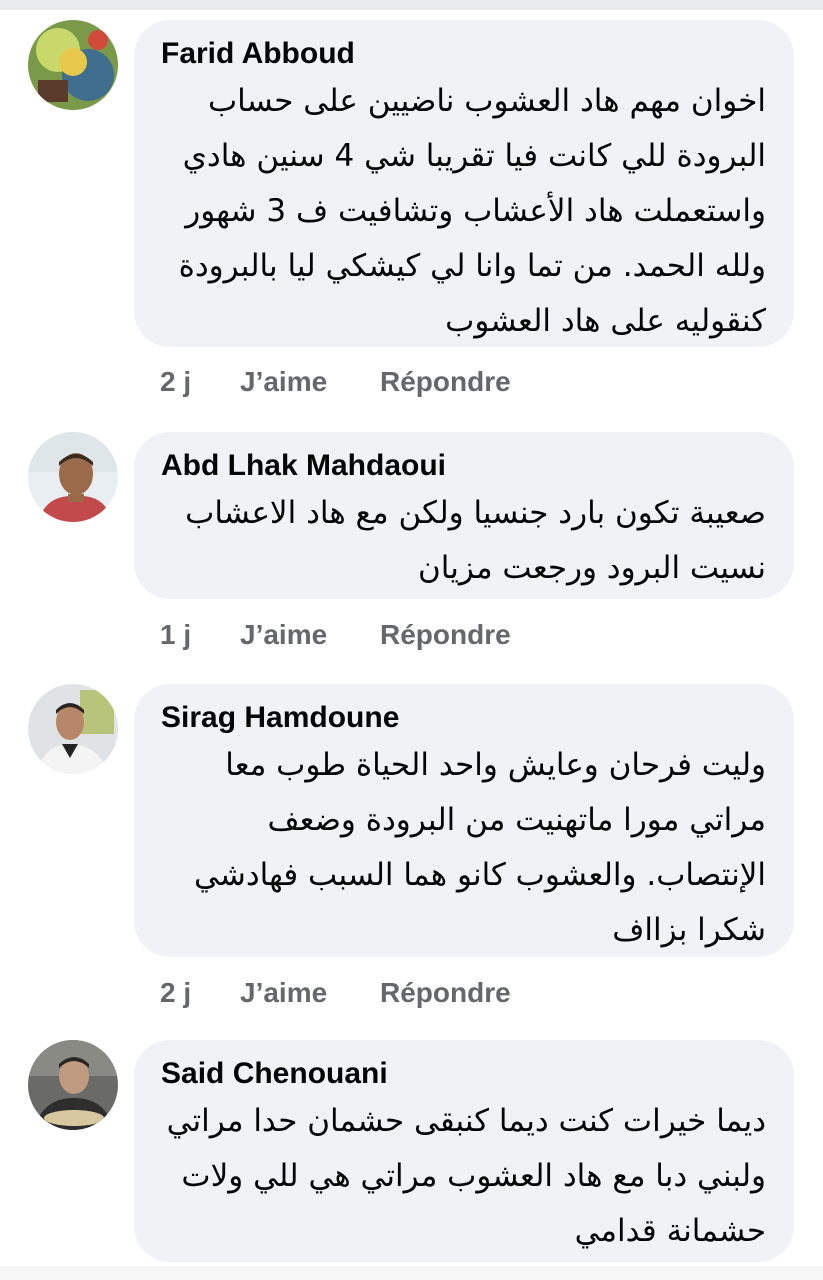 The height and width of the screenshot is (1280, 823). What do you see at coordinates (463, 1074) in the screenshot?
I see `comment-author: Said Chenouani` at bounding box center [463, 1074].